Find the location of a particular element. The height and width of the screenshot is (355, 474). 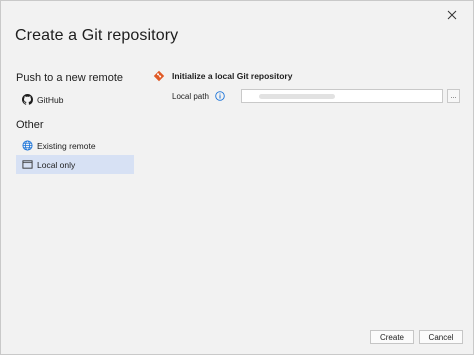

info-icon is located at coordinates (220, 96).